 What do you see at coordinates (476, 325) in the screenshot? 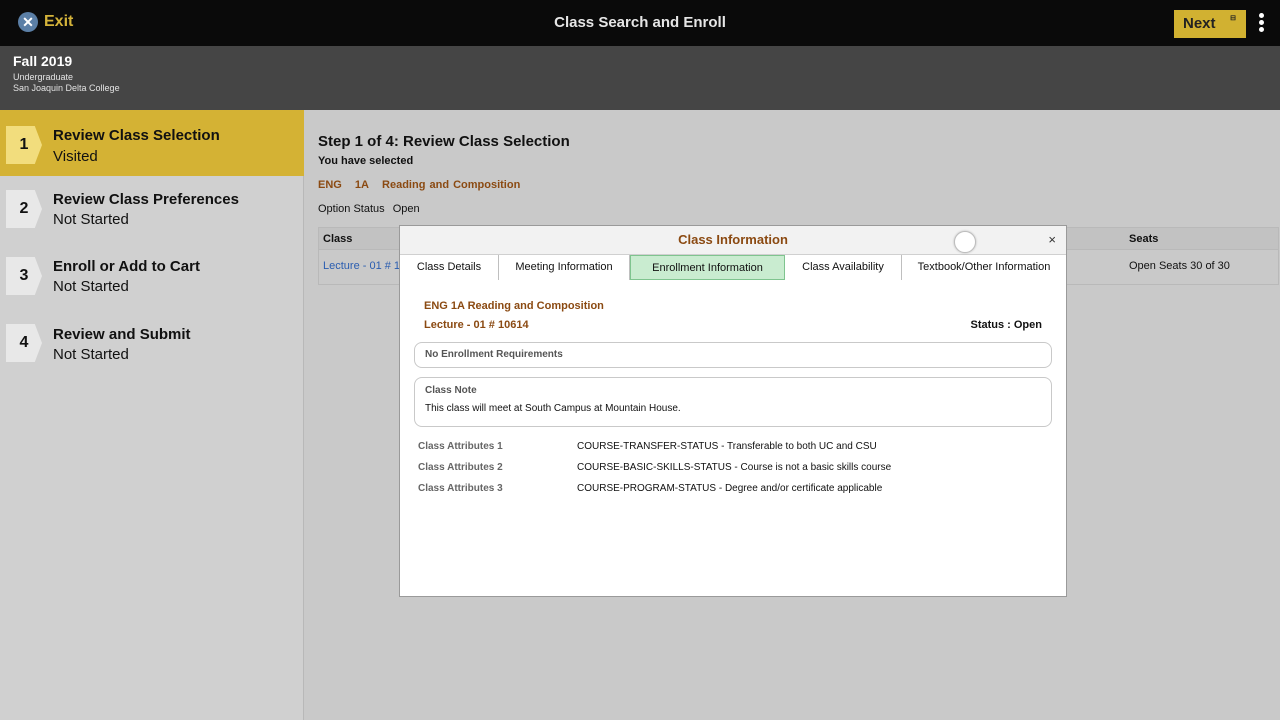
I see `dialog-section: Lecture - 01 # 10614` at bounding box center [476, 325].